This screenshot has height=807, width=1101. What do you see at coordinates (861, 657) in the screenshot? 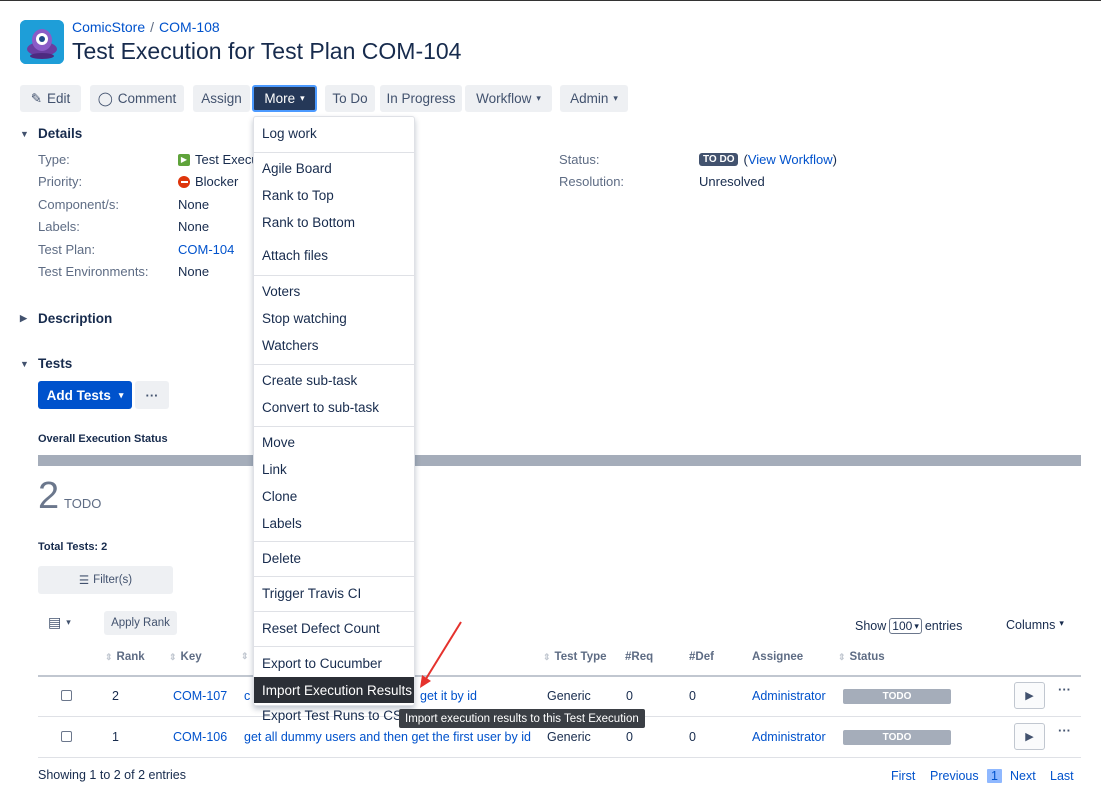
I see `column-header-status: ⇕ Status` at bounding box center [861, 657].